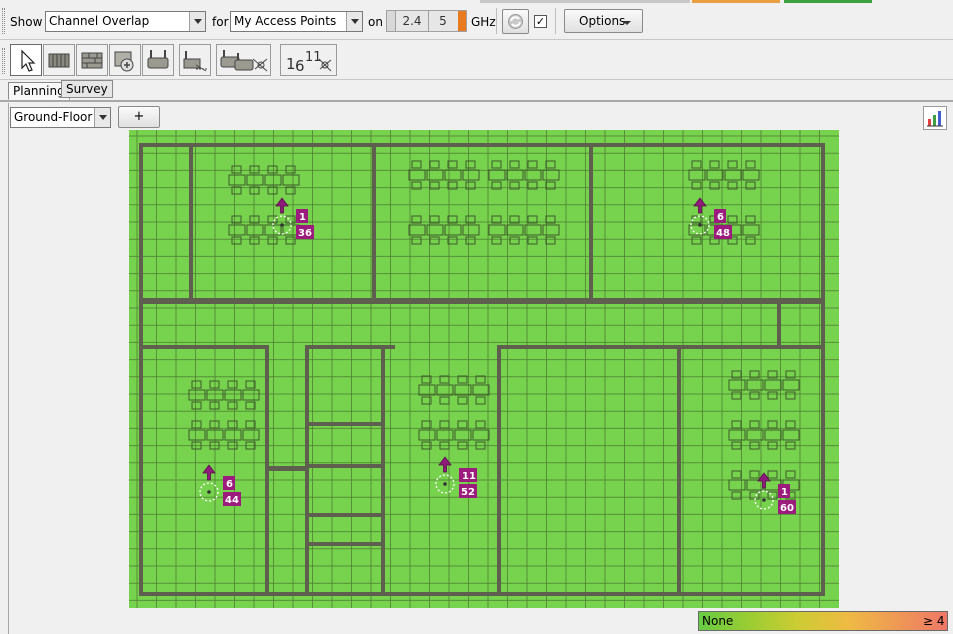  Describe the element at coordinates (220, 22) in the screenshot. I see `for-label: for` at that location.